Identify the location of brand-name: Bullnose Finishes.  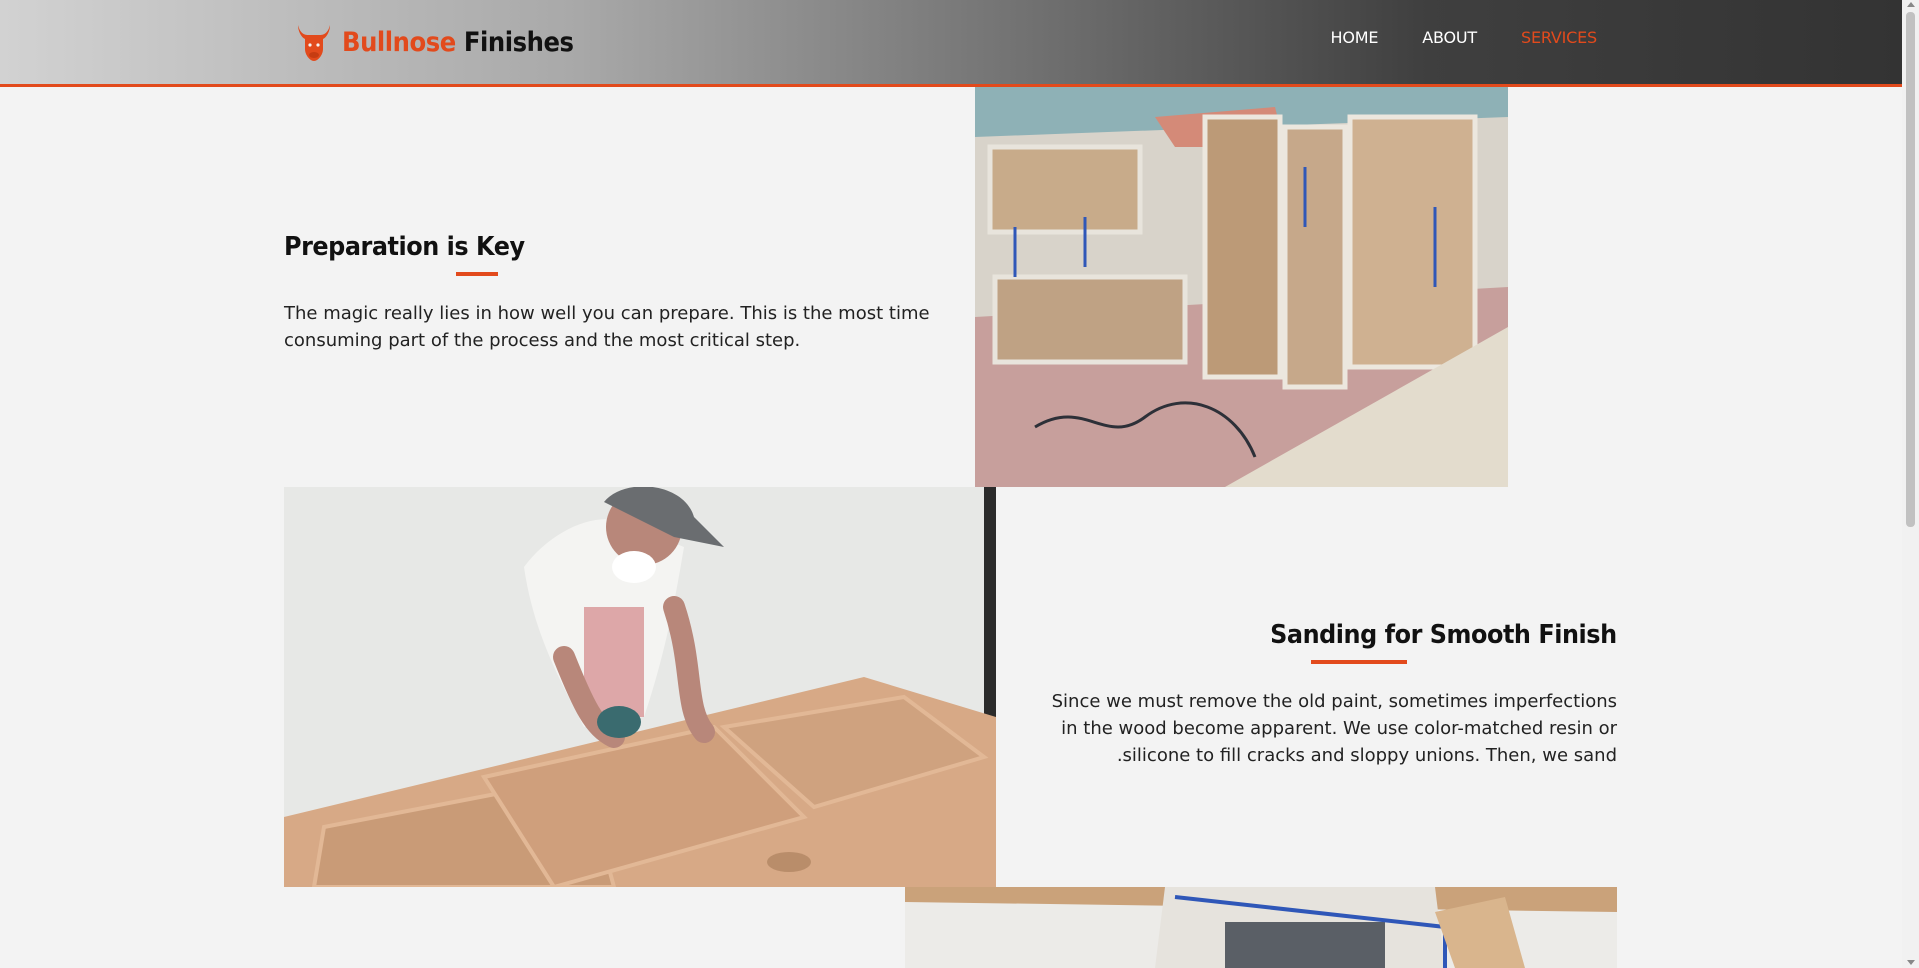
(458, 42).